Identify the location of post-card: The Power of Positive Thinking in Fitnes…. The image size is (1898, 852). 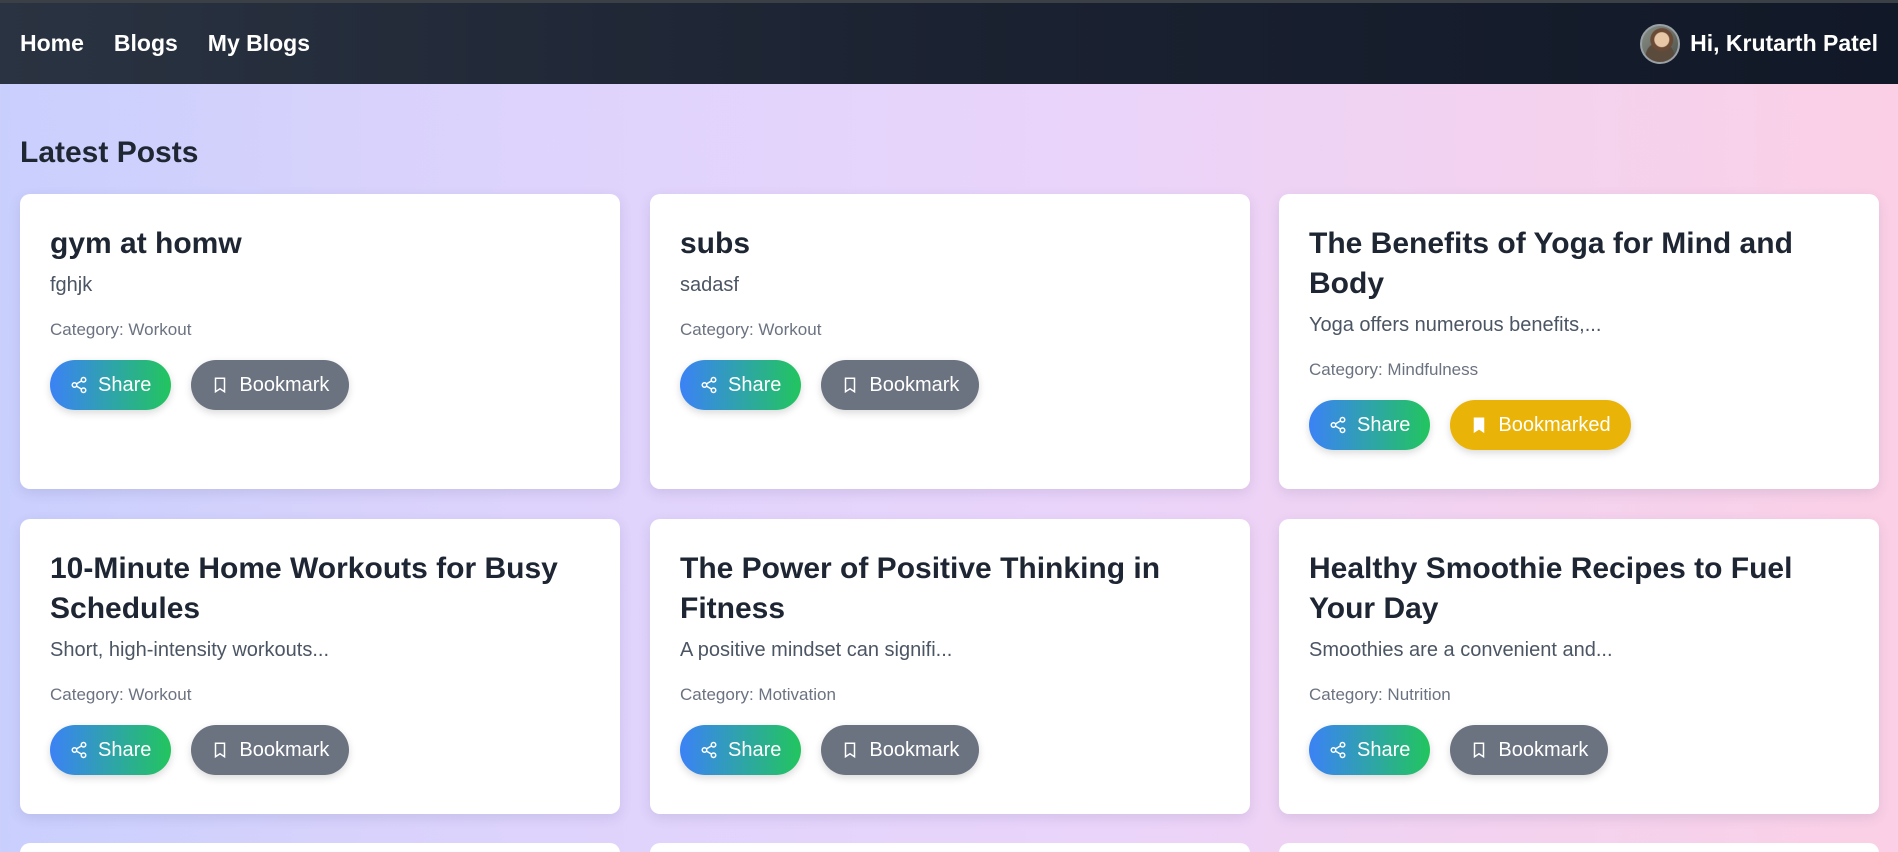
(950, 666).